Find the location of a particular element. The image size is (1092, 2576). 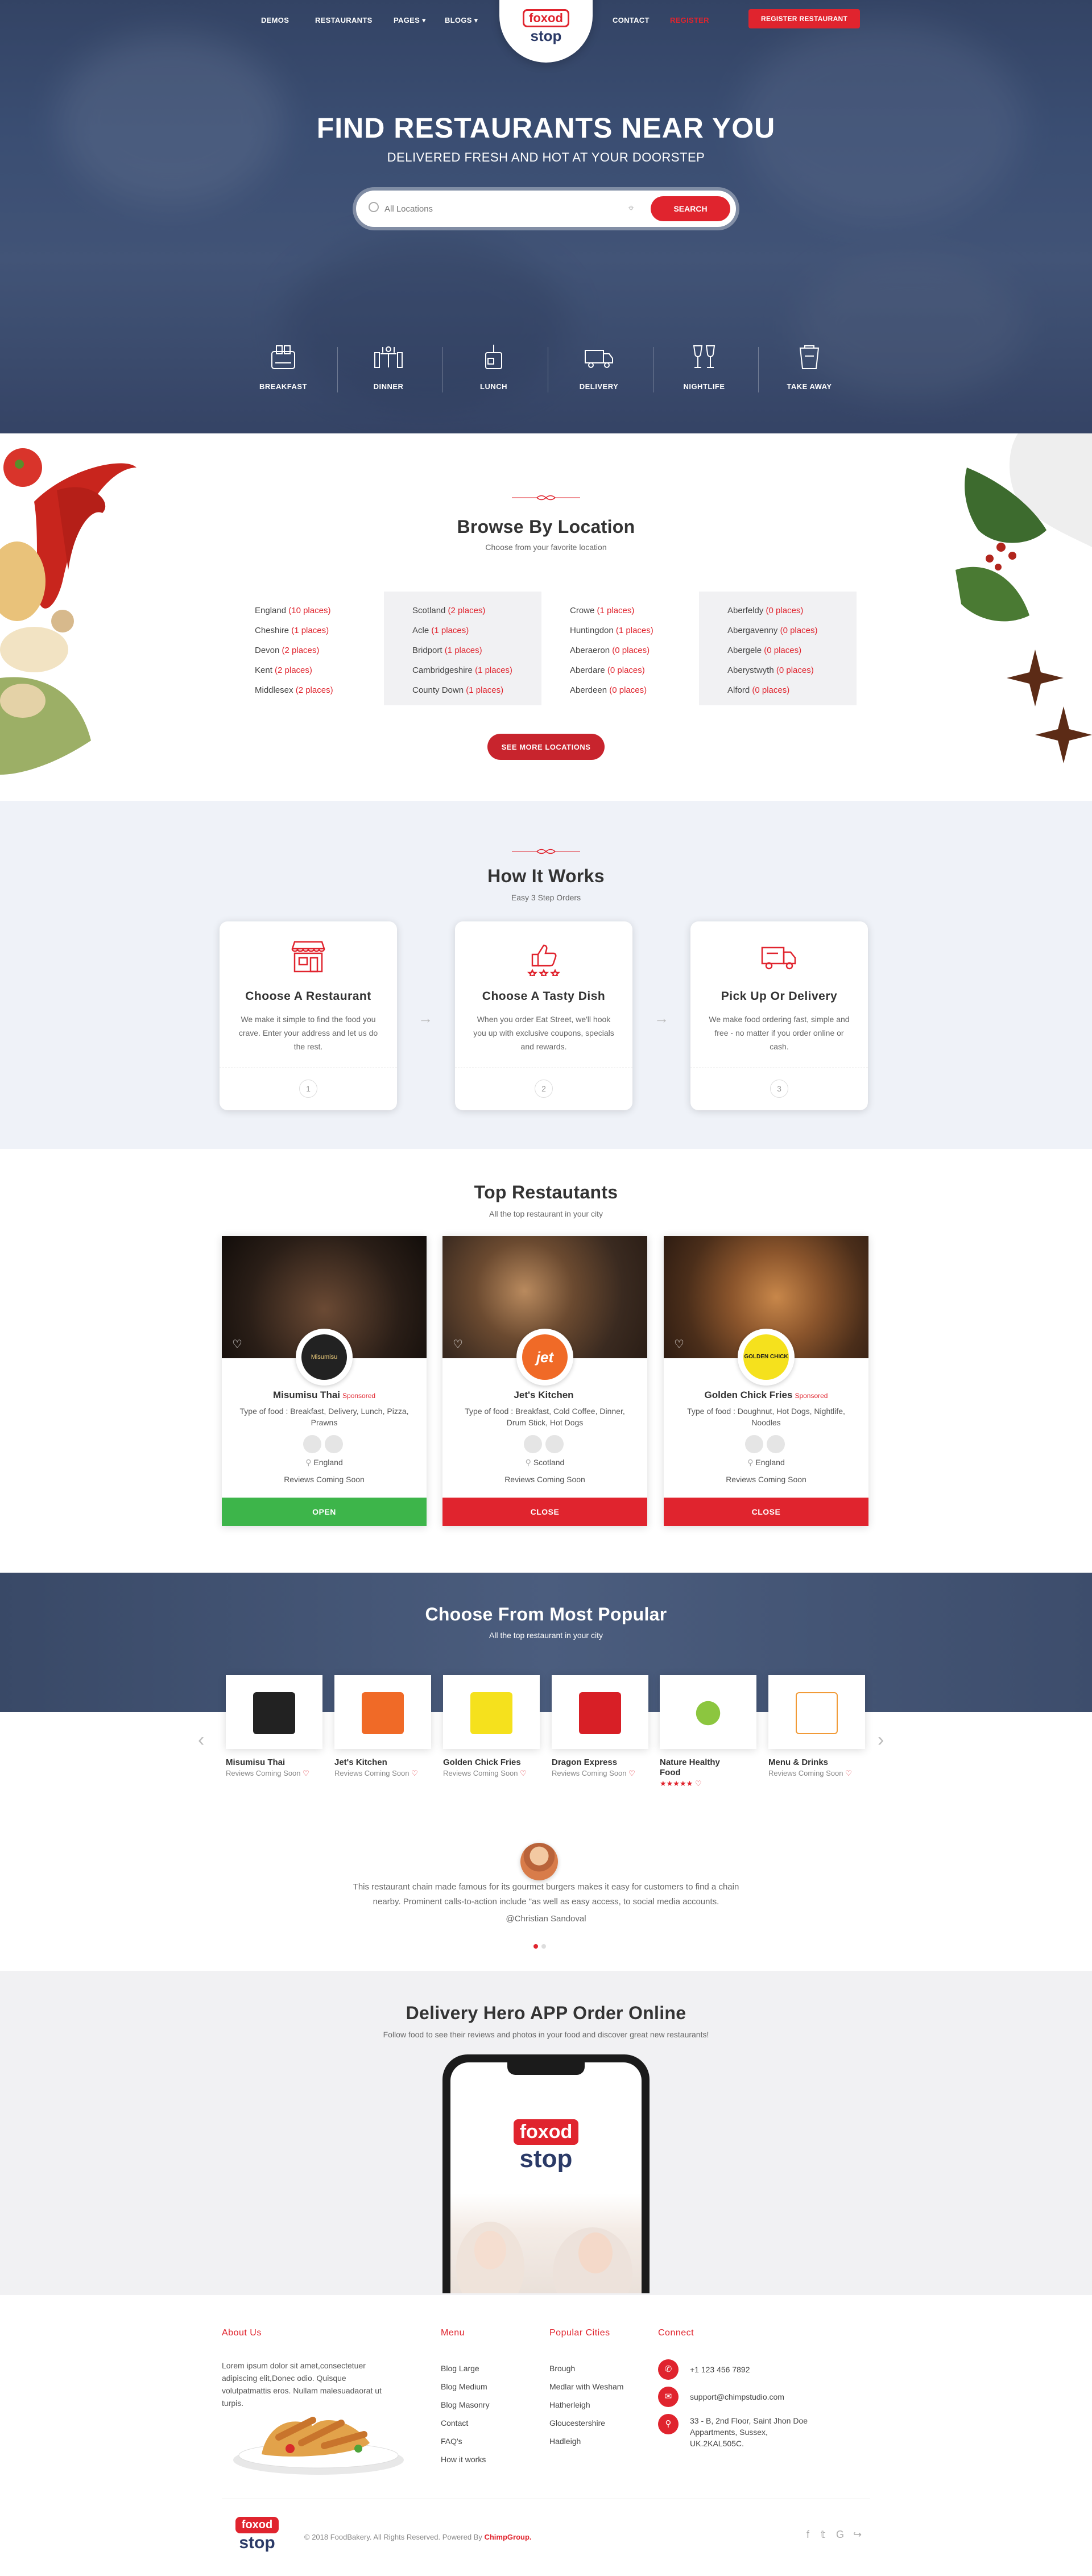

popular-name: Nature Healthy Food is located at coordinates (694, 1768).